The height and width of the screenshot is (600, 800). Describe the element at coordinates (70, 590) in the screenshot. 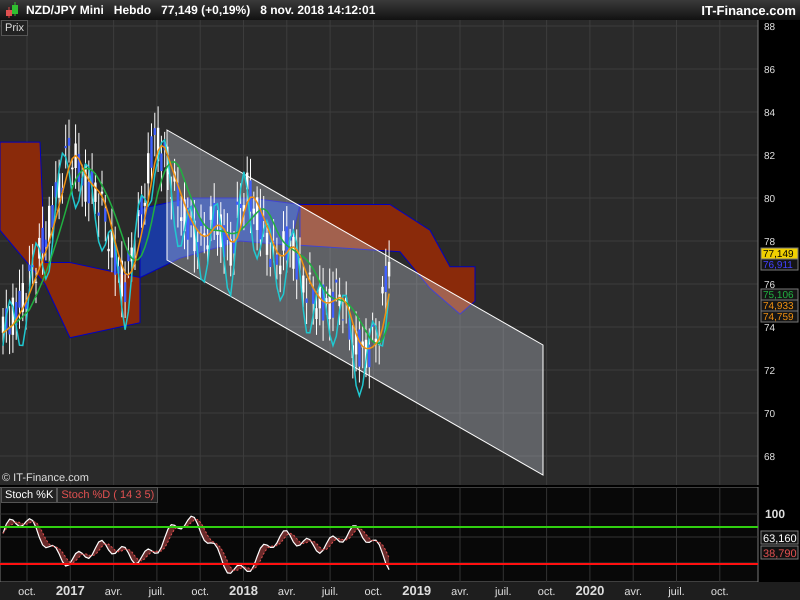

I see `axis-label: 2017` at that location.